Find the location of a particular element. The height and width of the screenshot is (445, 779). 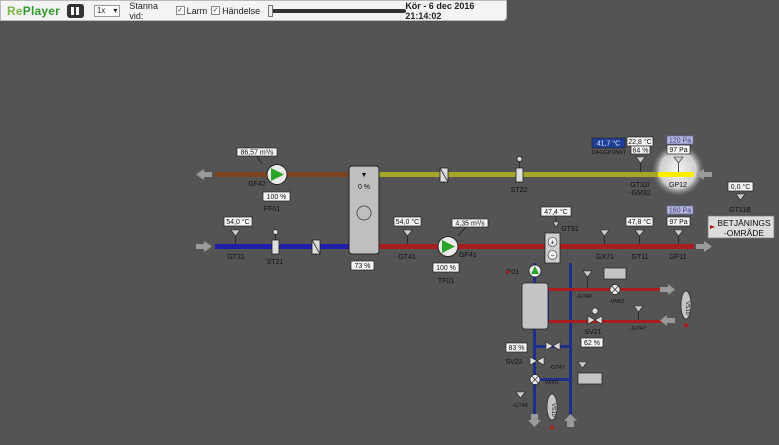

heat-exchanger is located at coordinates (364, 210).